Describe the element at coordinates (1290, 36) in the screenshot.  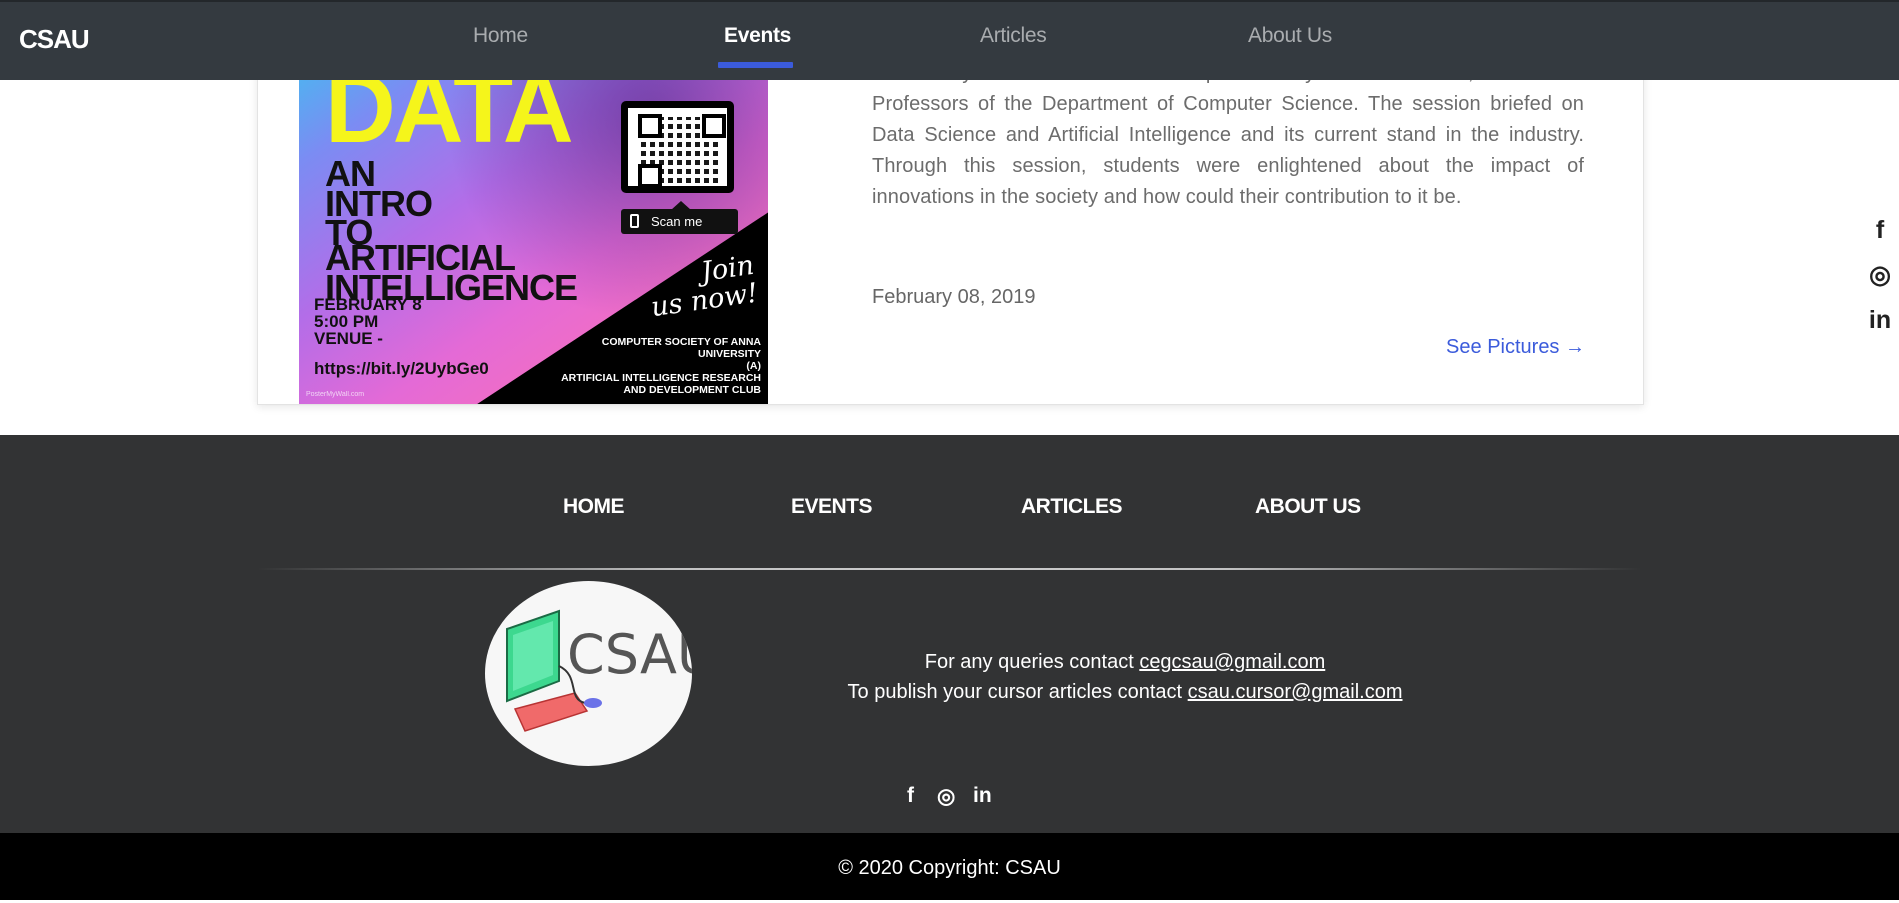
I see `nav-link-about-us: About Us` at that location.